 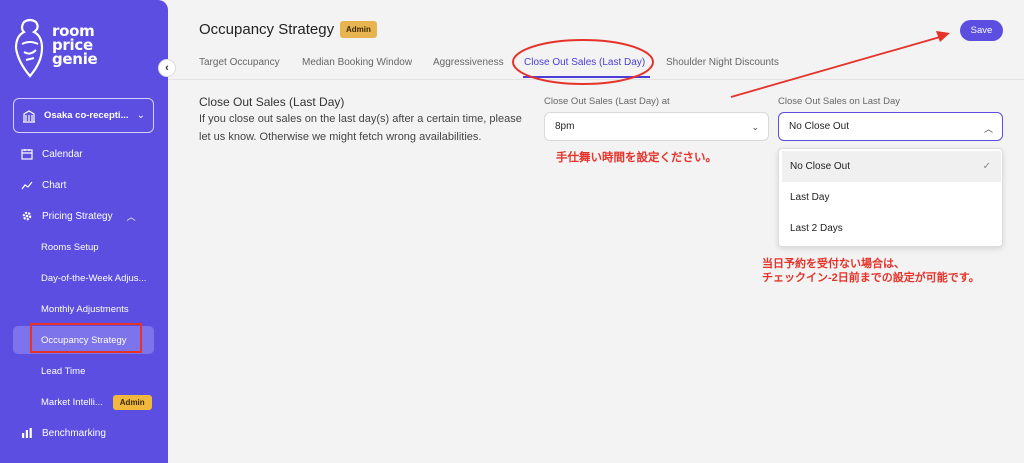 What do you see at coordinates (596, 79) in the screenshot?
I see `divider` at bounding box center [596, 79].